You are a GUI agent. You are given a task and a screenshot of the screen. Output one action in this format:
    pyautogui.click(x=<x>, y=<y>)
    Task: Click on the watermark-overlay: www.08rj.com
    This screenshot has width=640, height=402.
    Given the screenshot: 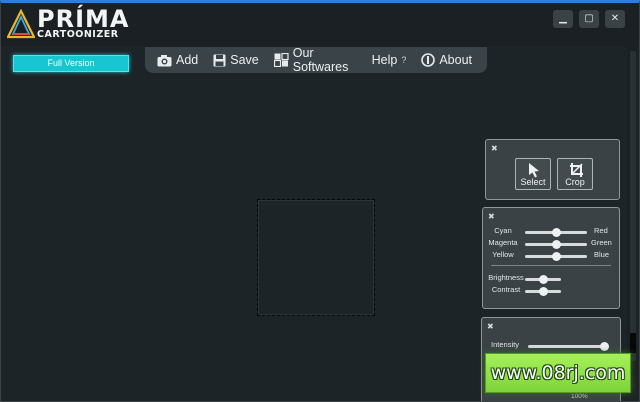 What is the action you would take?
    pyautogui.click(x=558, y=373)
    